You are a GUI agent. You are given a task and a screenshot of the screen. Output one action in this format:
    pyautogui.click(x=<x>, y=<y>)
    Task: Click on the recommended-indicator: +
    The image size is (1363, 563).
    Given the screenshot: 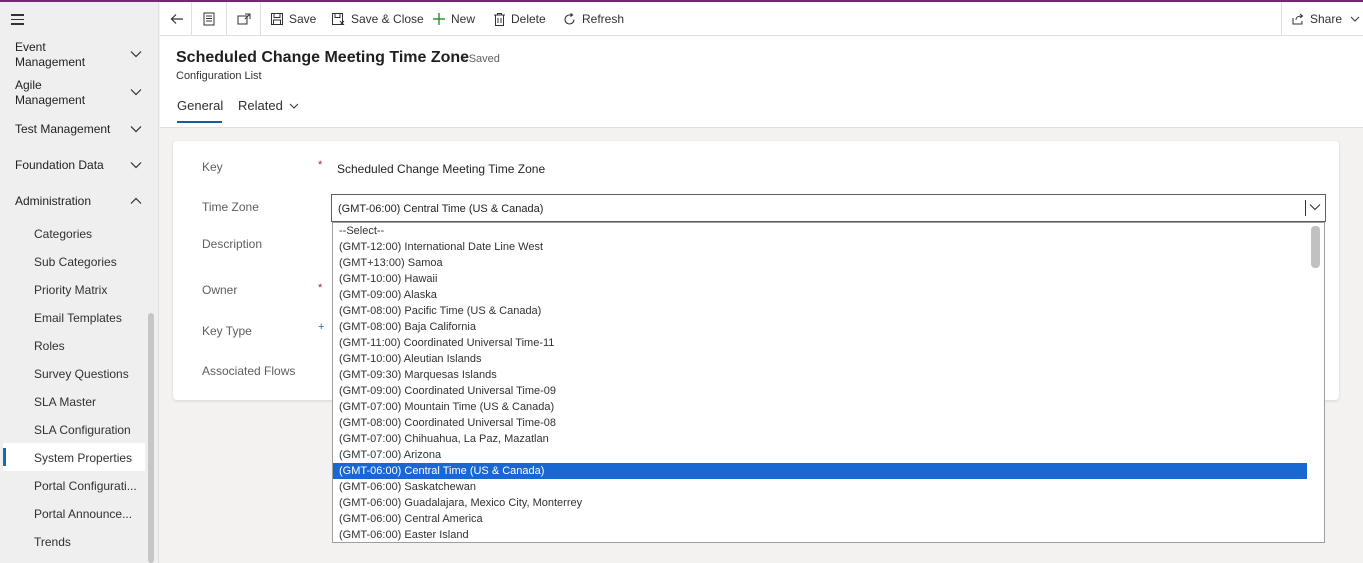 What is the action you would take?
    pyautogui.click(x=321, y=327)
    